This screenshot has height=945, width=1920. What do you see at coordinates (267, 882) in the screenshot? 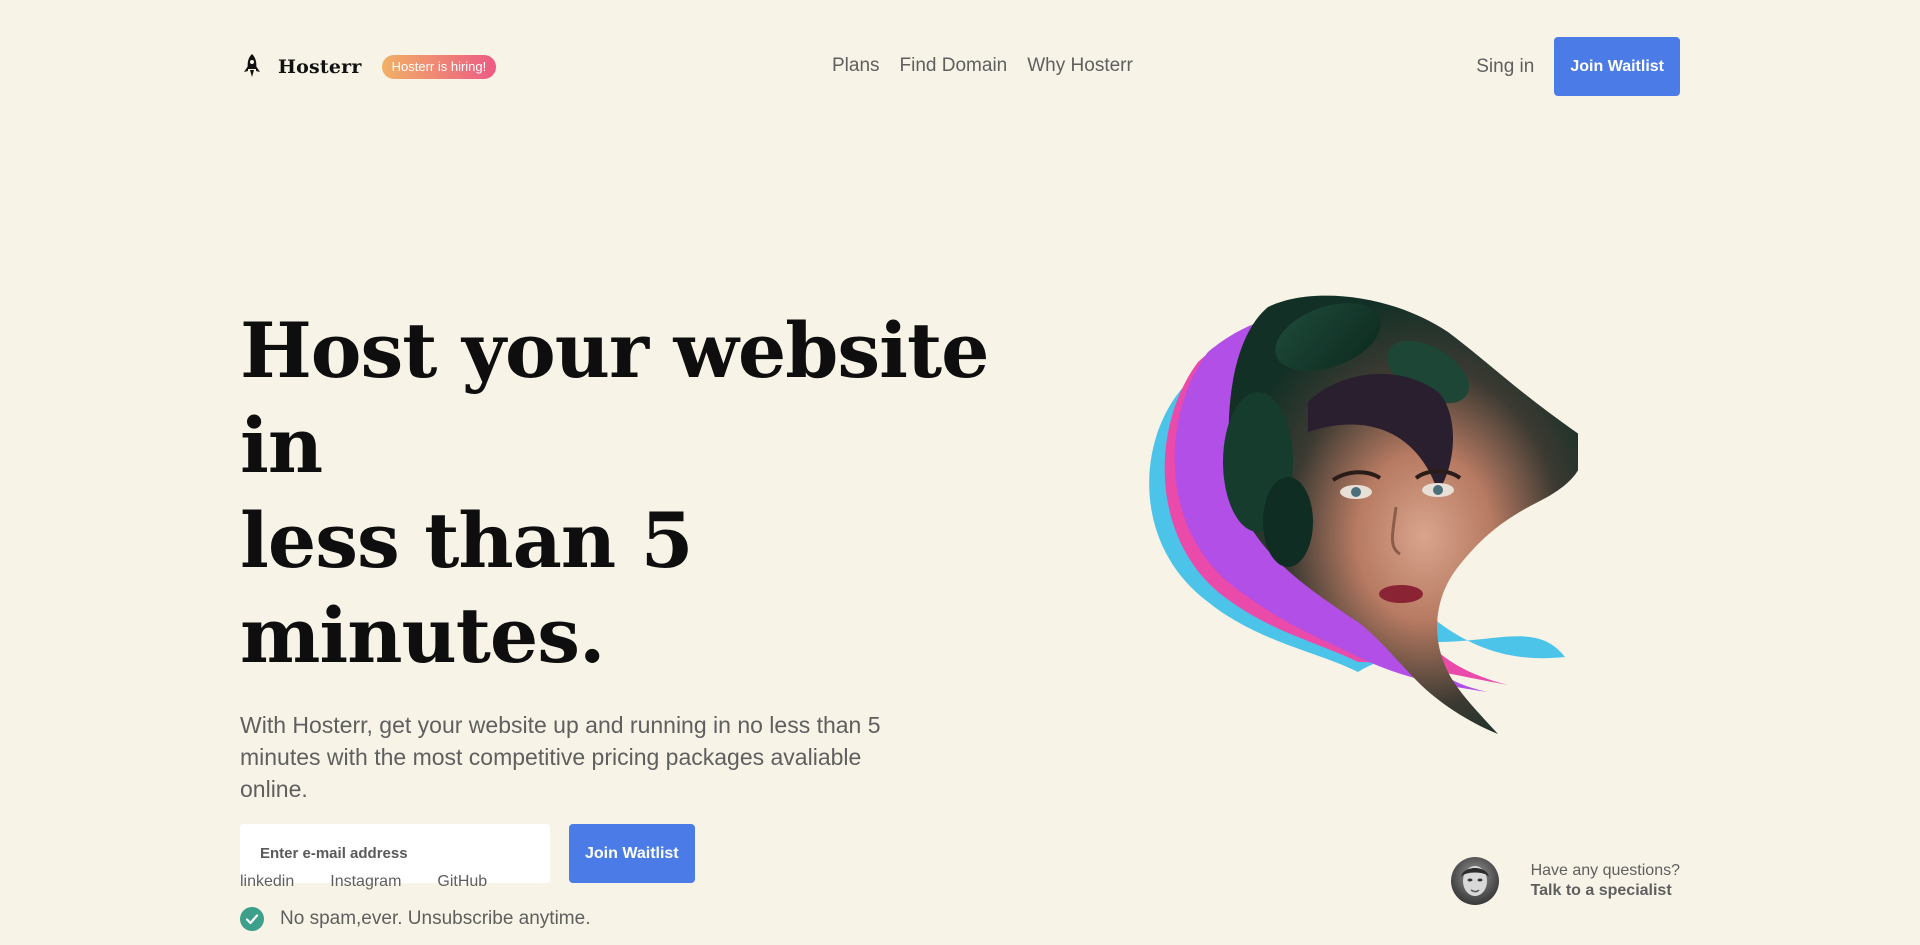
I see `social-linkedin: linkedin` at bounding box center [267, 882].